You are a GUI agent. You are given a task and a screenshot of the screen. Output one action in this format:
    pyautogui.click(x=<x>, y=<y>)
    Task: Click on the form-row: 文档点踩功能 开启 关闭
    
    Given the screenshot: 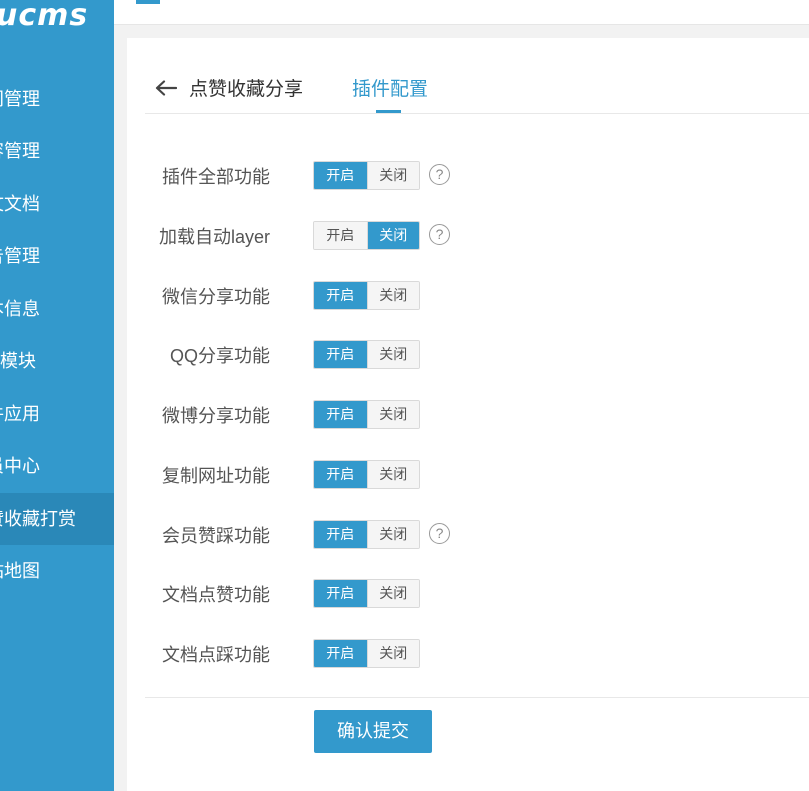 What is the action you would take?
    pyautogui.click(x=468, y=654)
    